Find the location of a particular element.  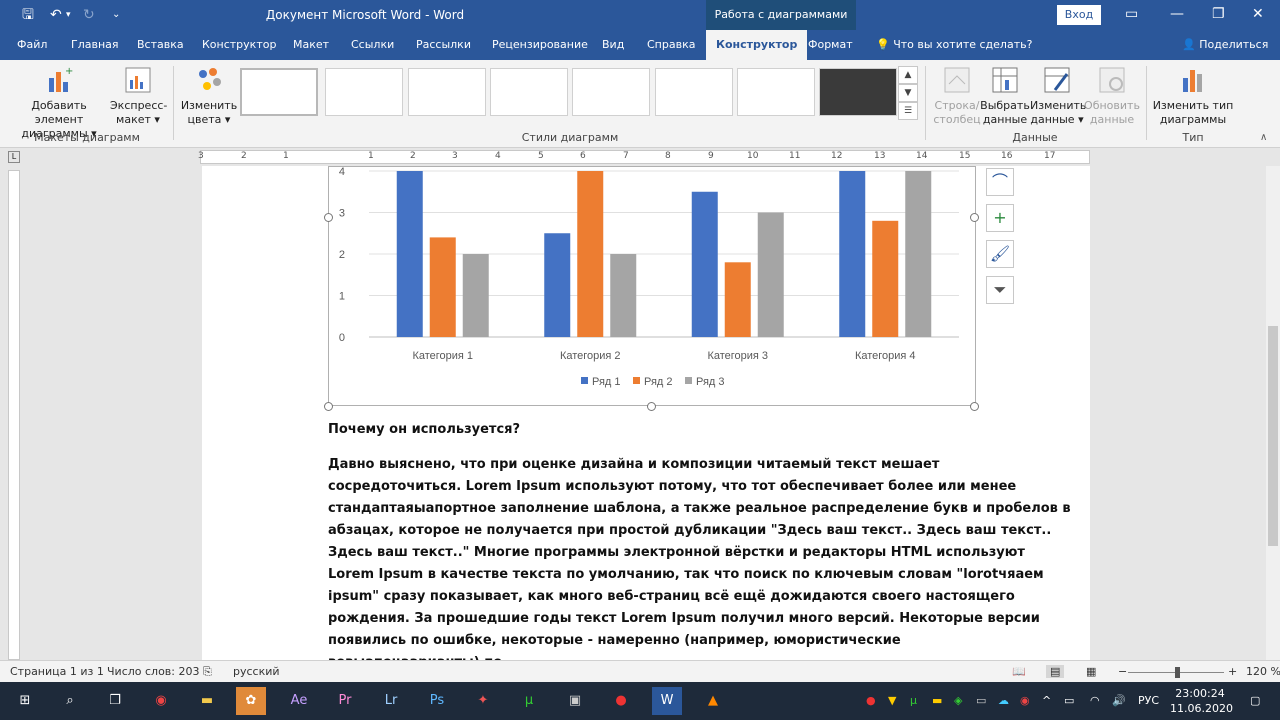

quick-layout-button: Экспресс- макет ▾ is located at coordinates (138, 95).